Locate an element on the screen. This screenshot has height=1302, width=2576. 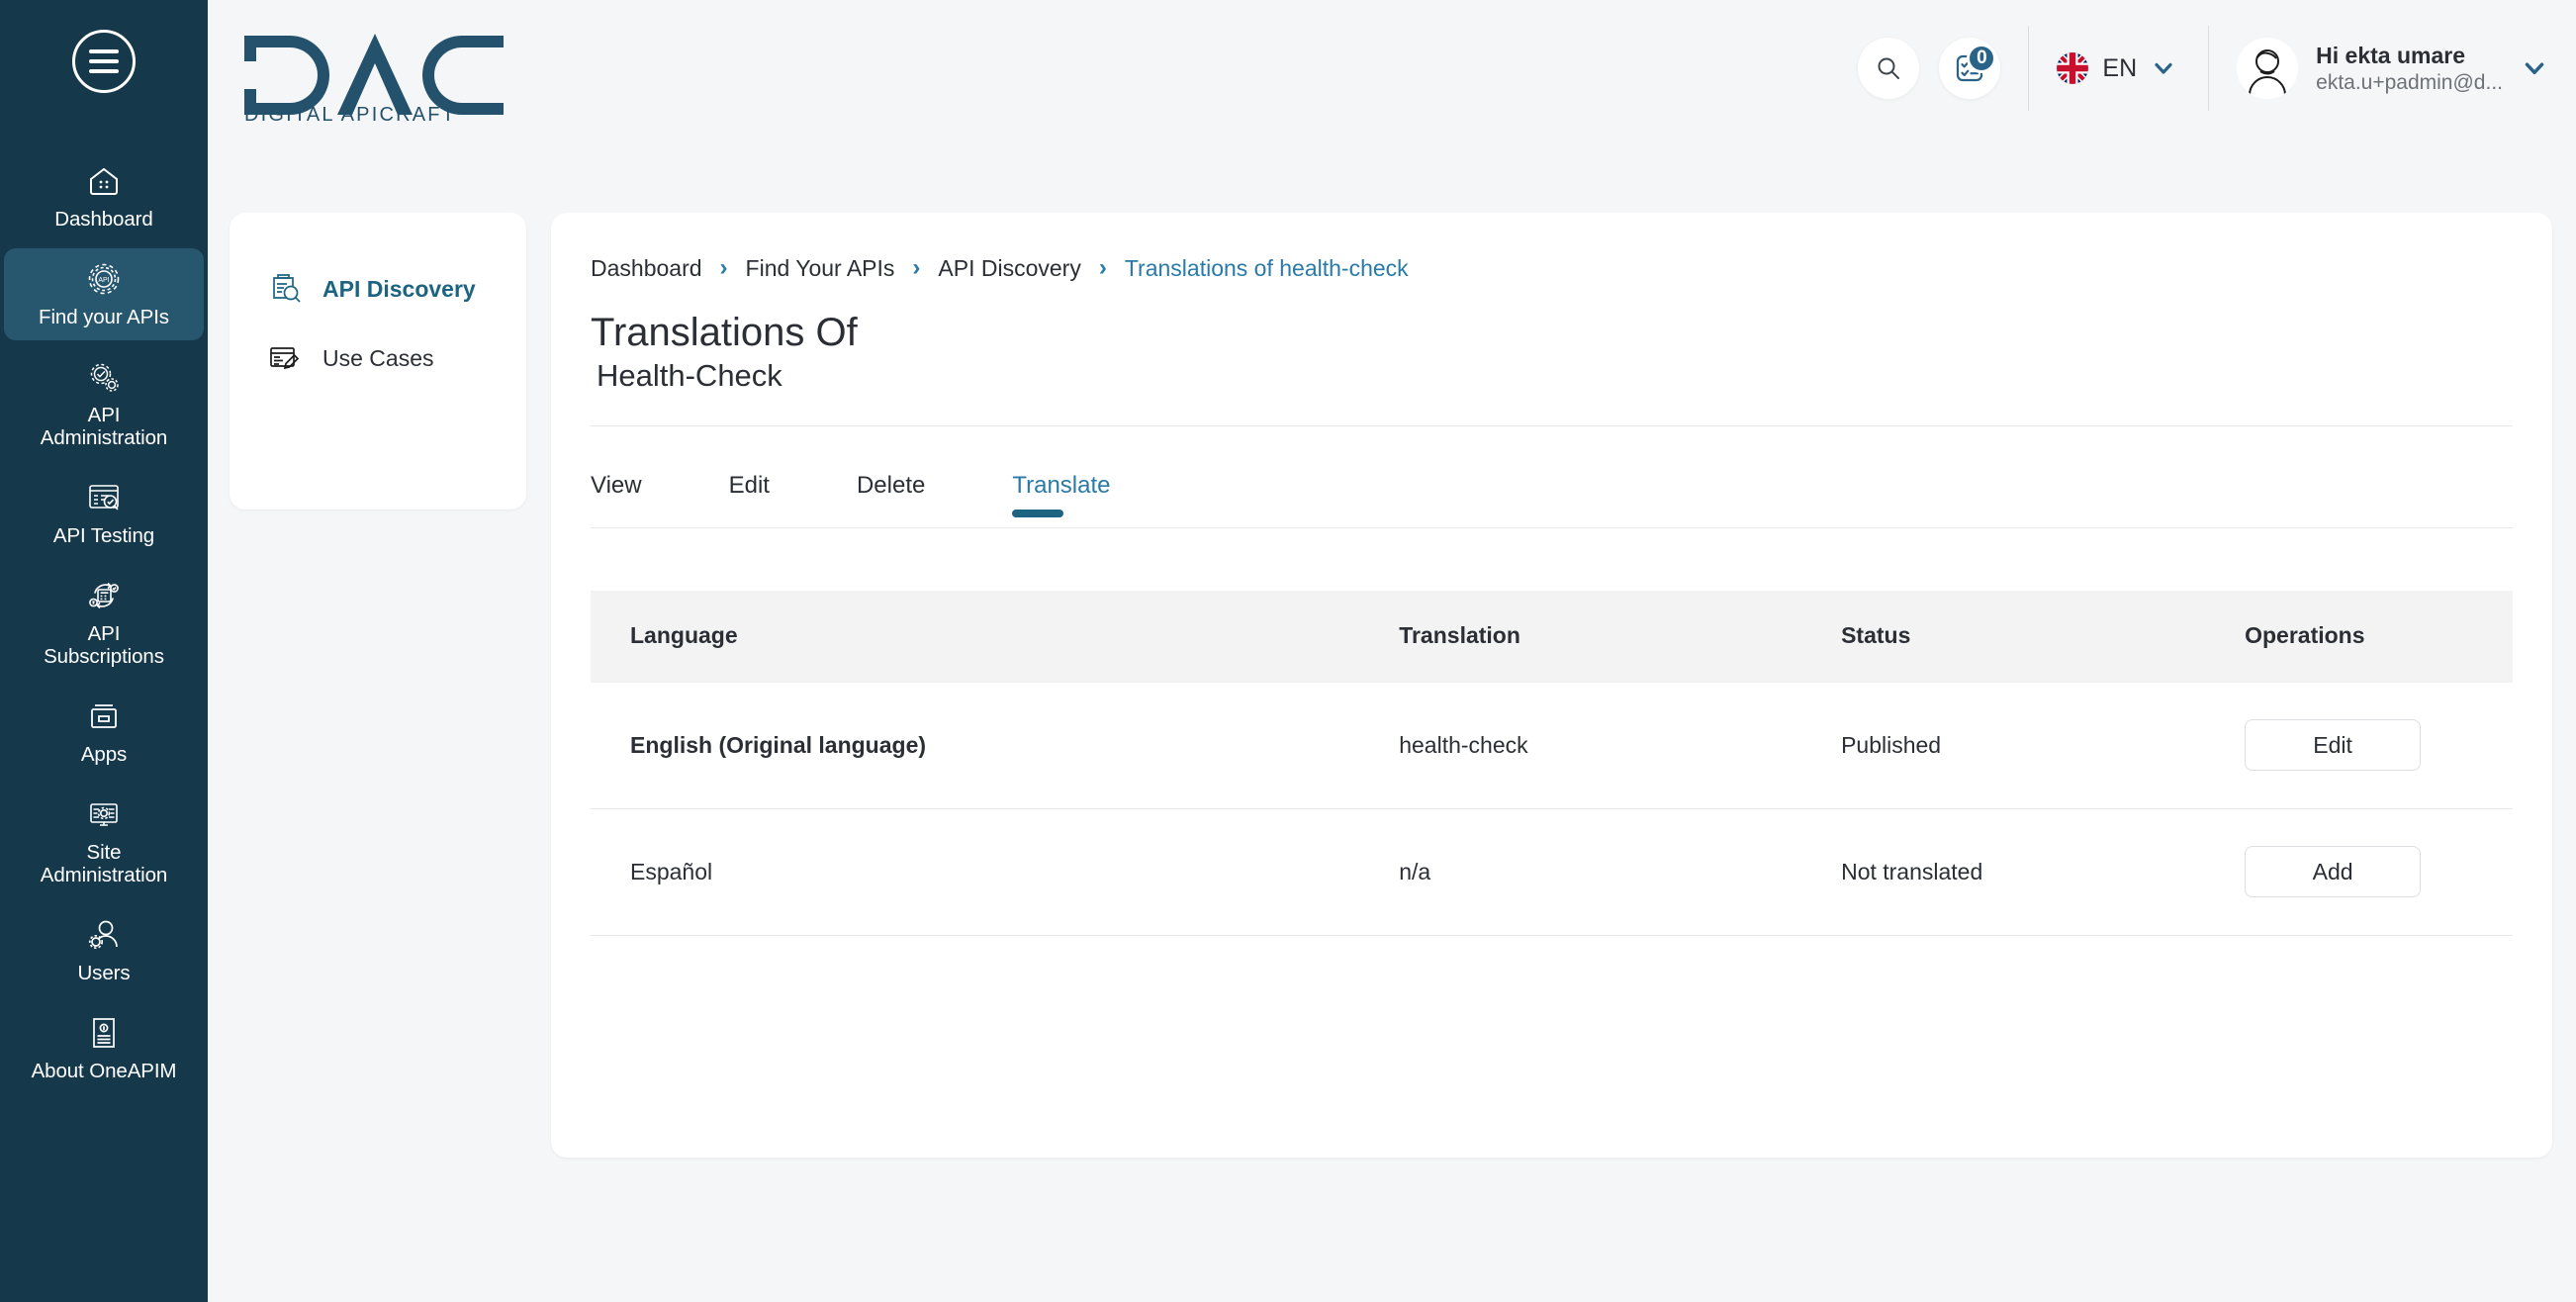
breadcrumb-item-dashboard: Dashboard is located at coordinates (646, 268).